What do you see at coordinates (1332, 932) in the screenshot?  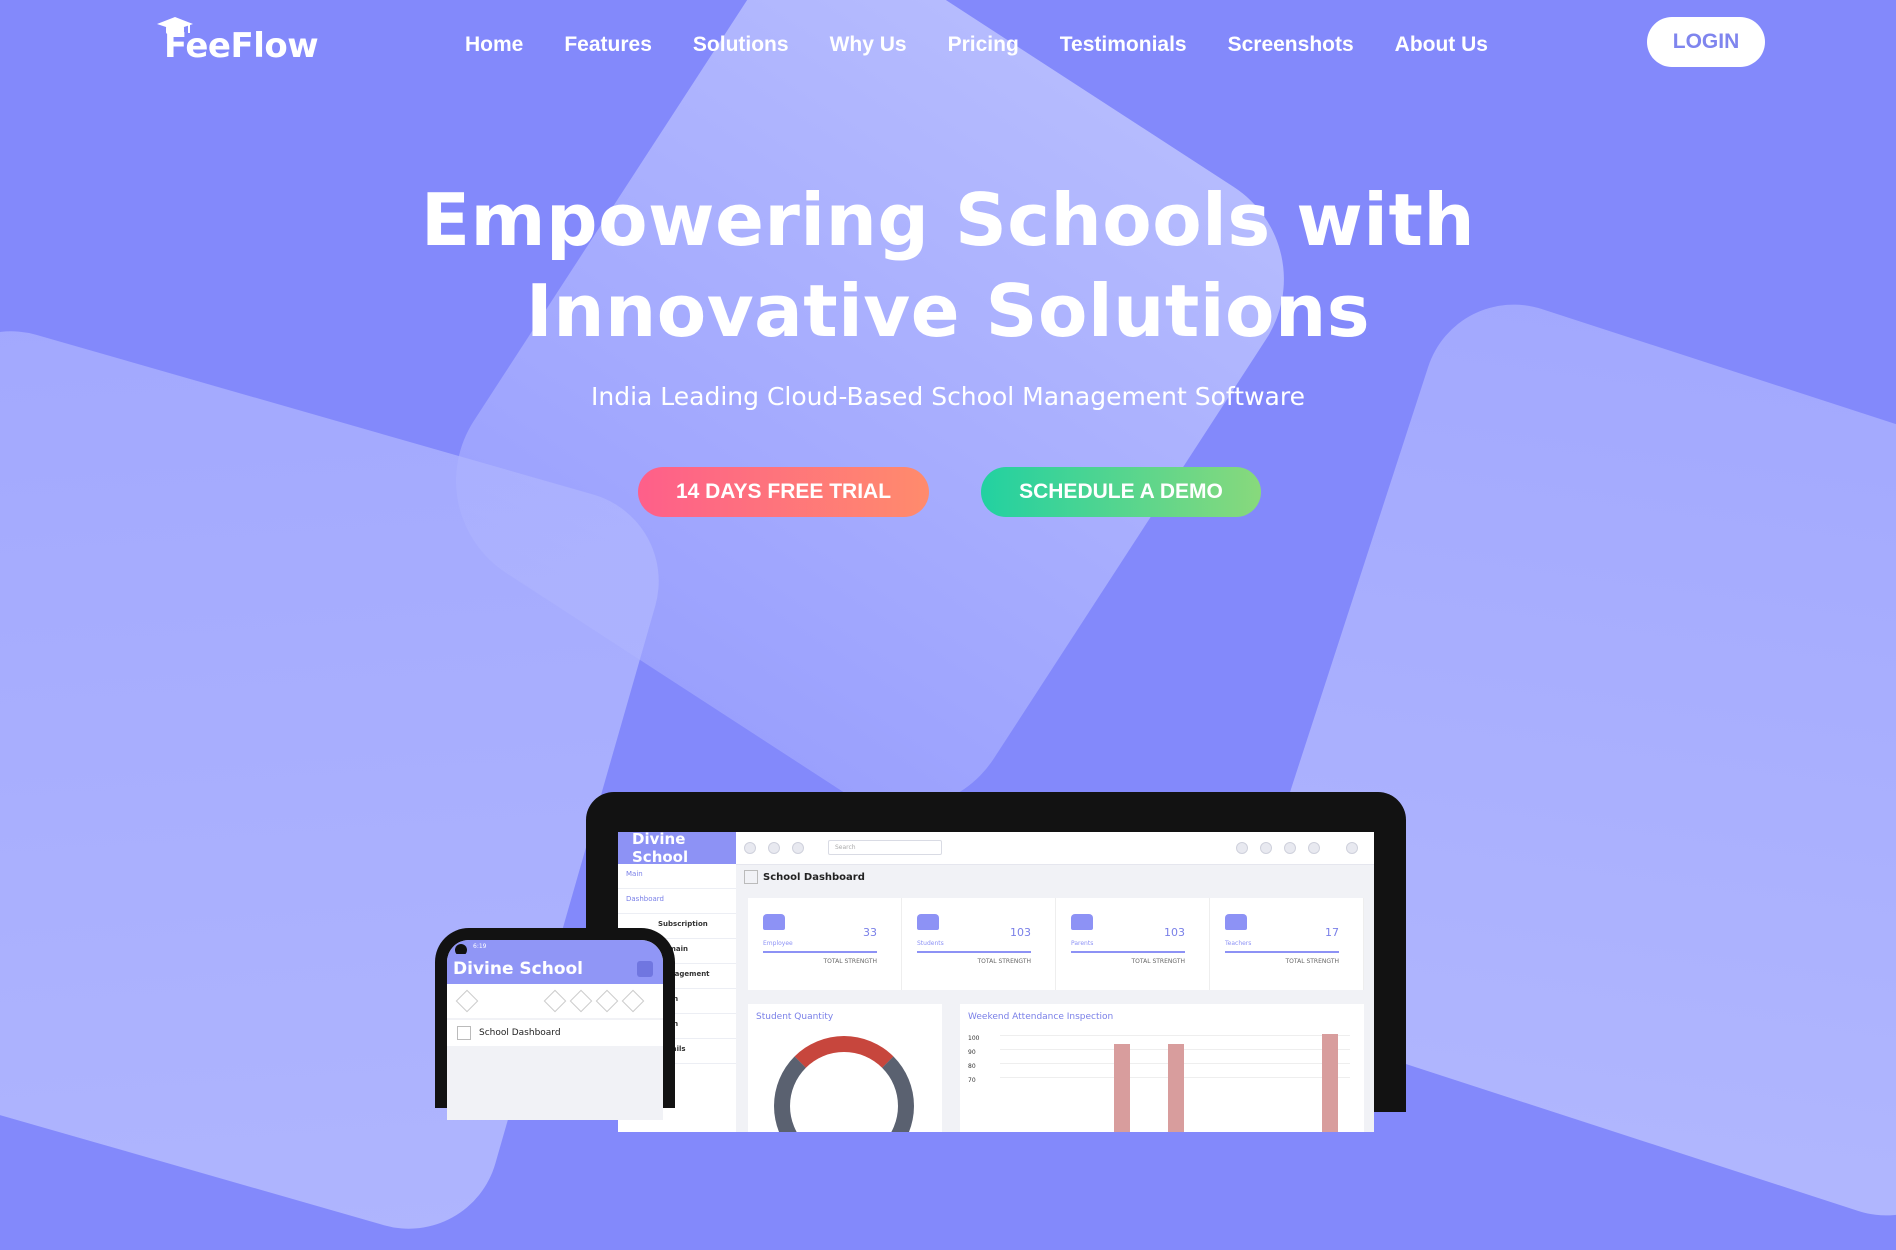 I see `stat-value: 17` at bounding box center [1332, 932].